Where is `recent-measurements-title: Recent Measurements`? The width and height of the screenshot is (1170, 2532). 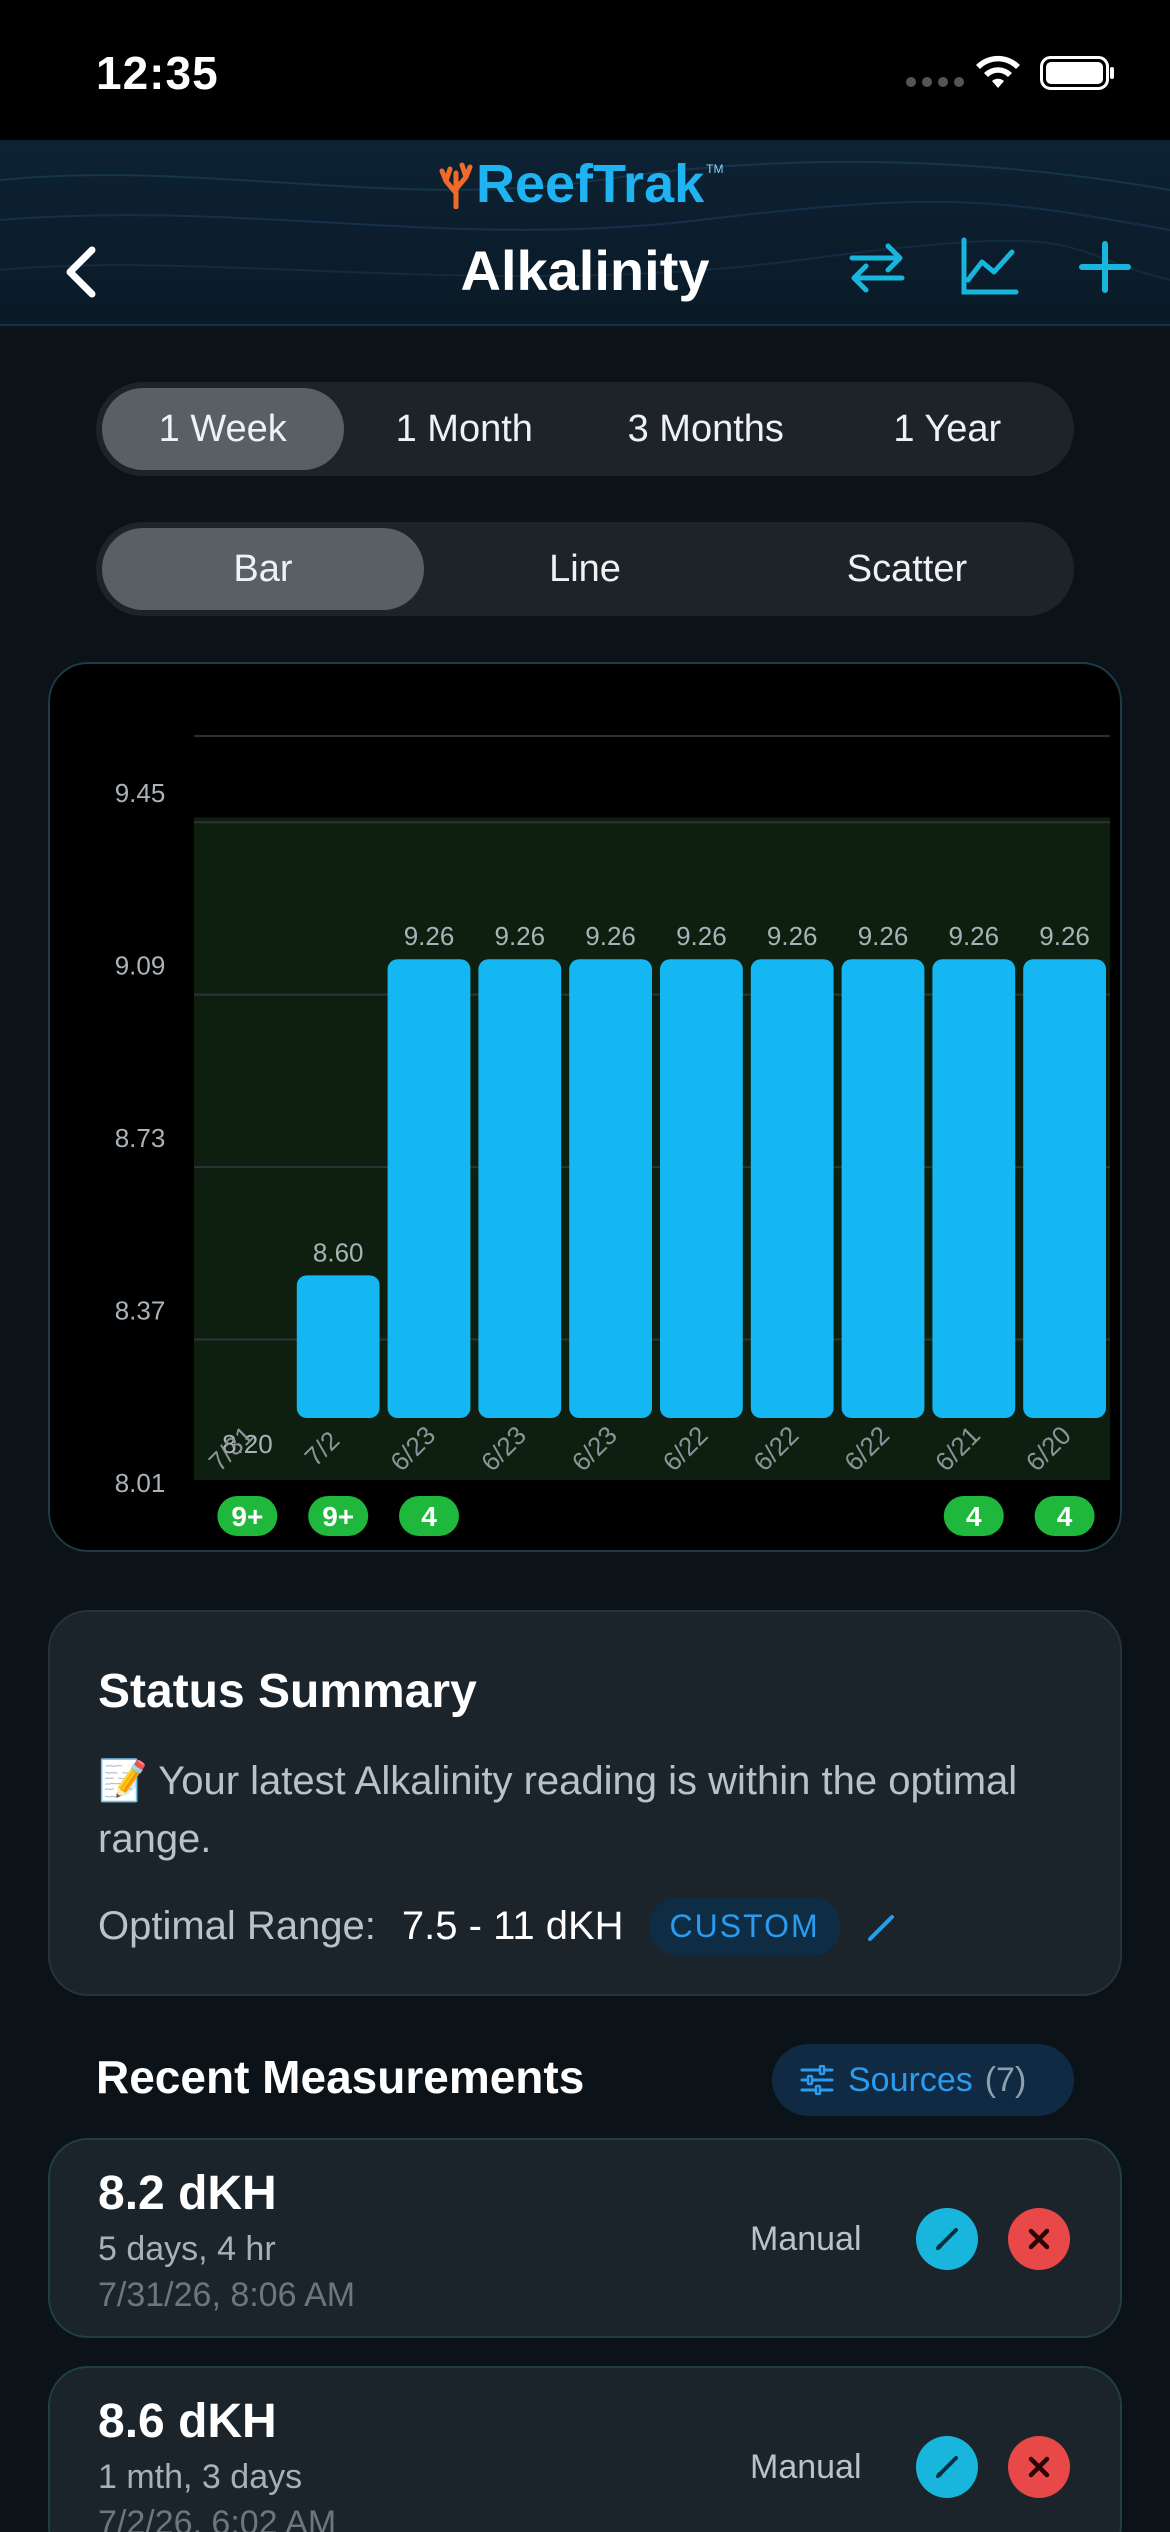 recent-measurements-title: Recent Measurements is located at coordinates (340, 2077).